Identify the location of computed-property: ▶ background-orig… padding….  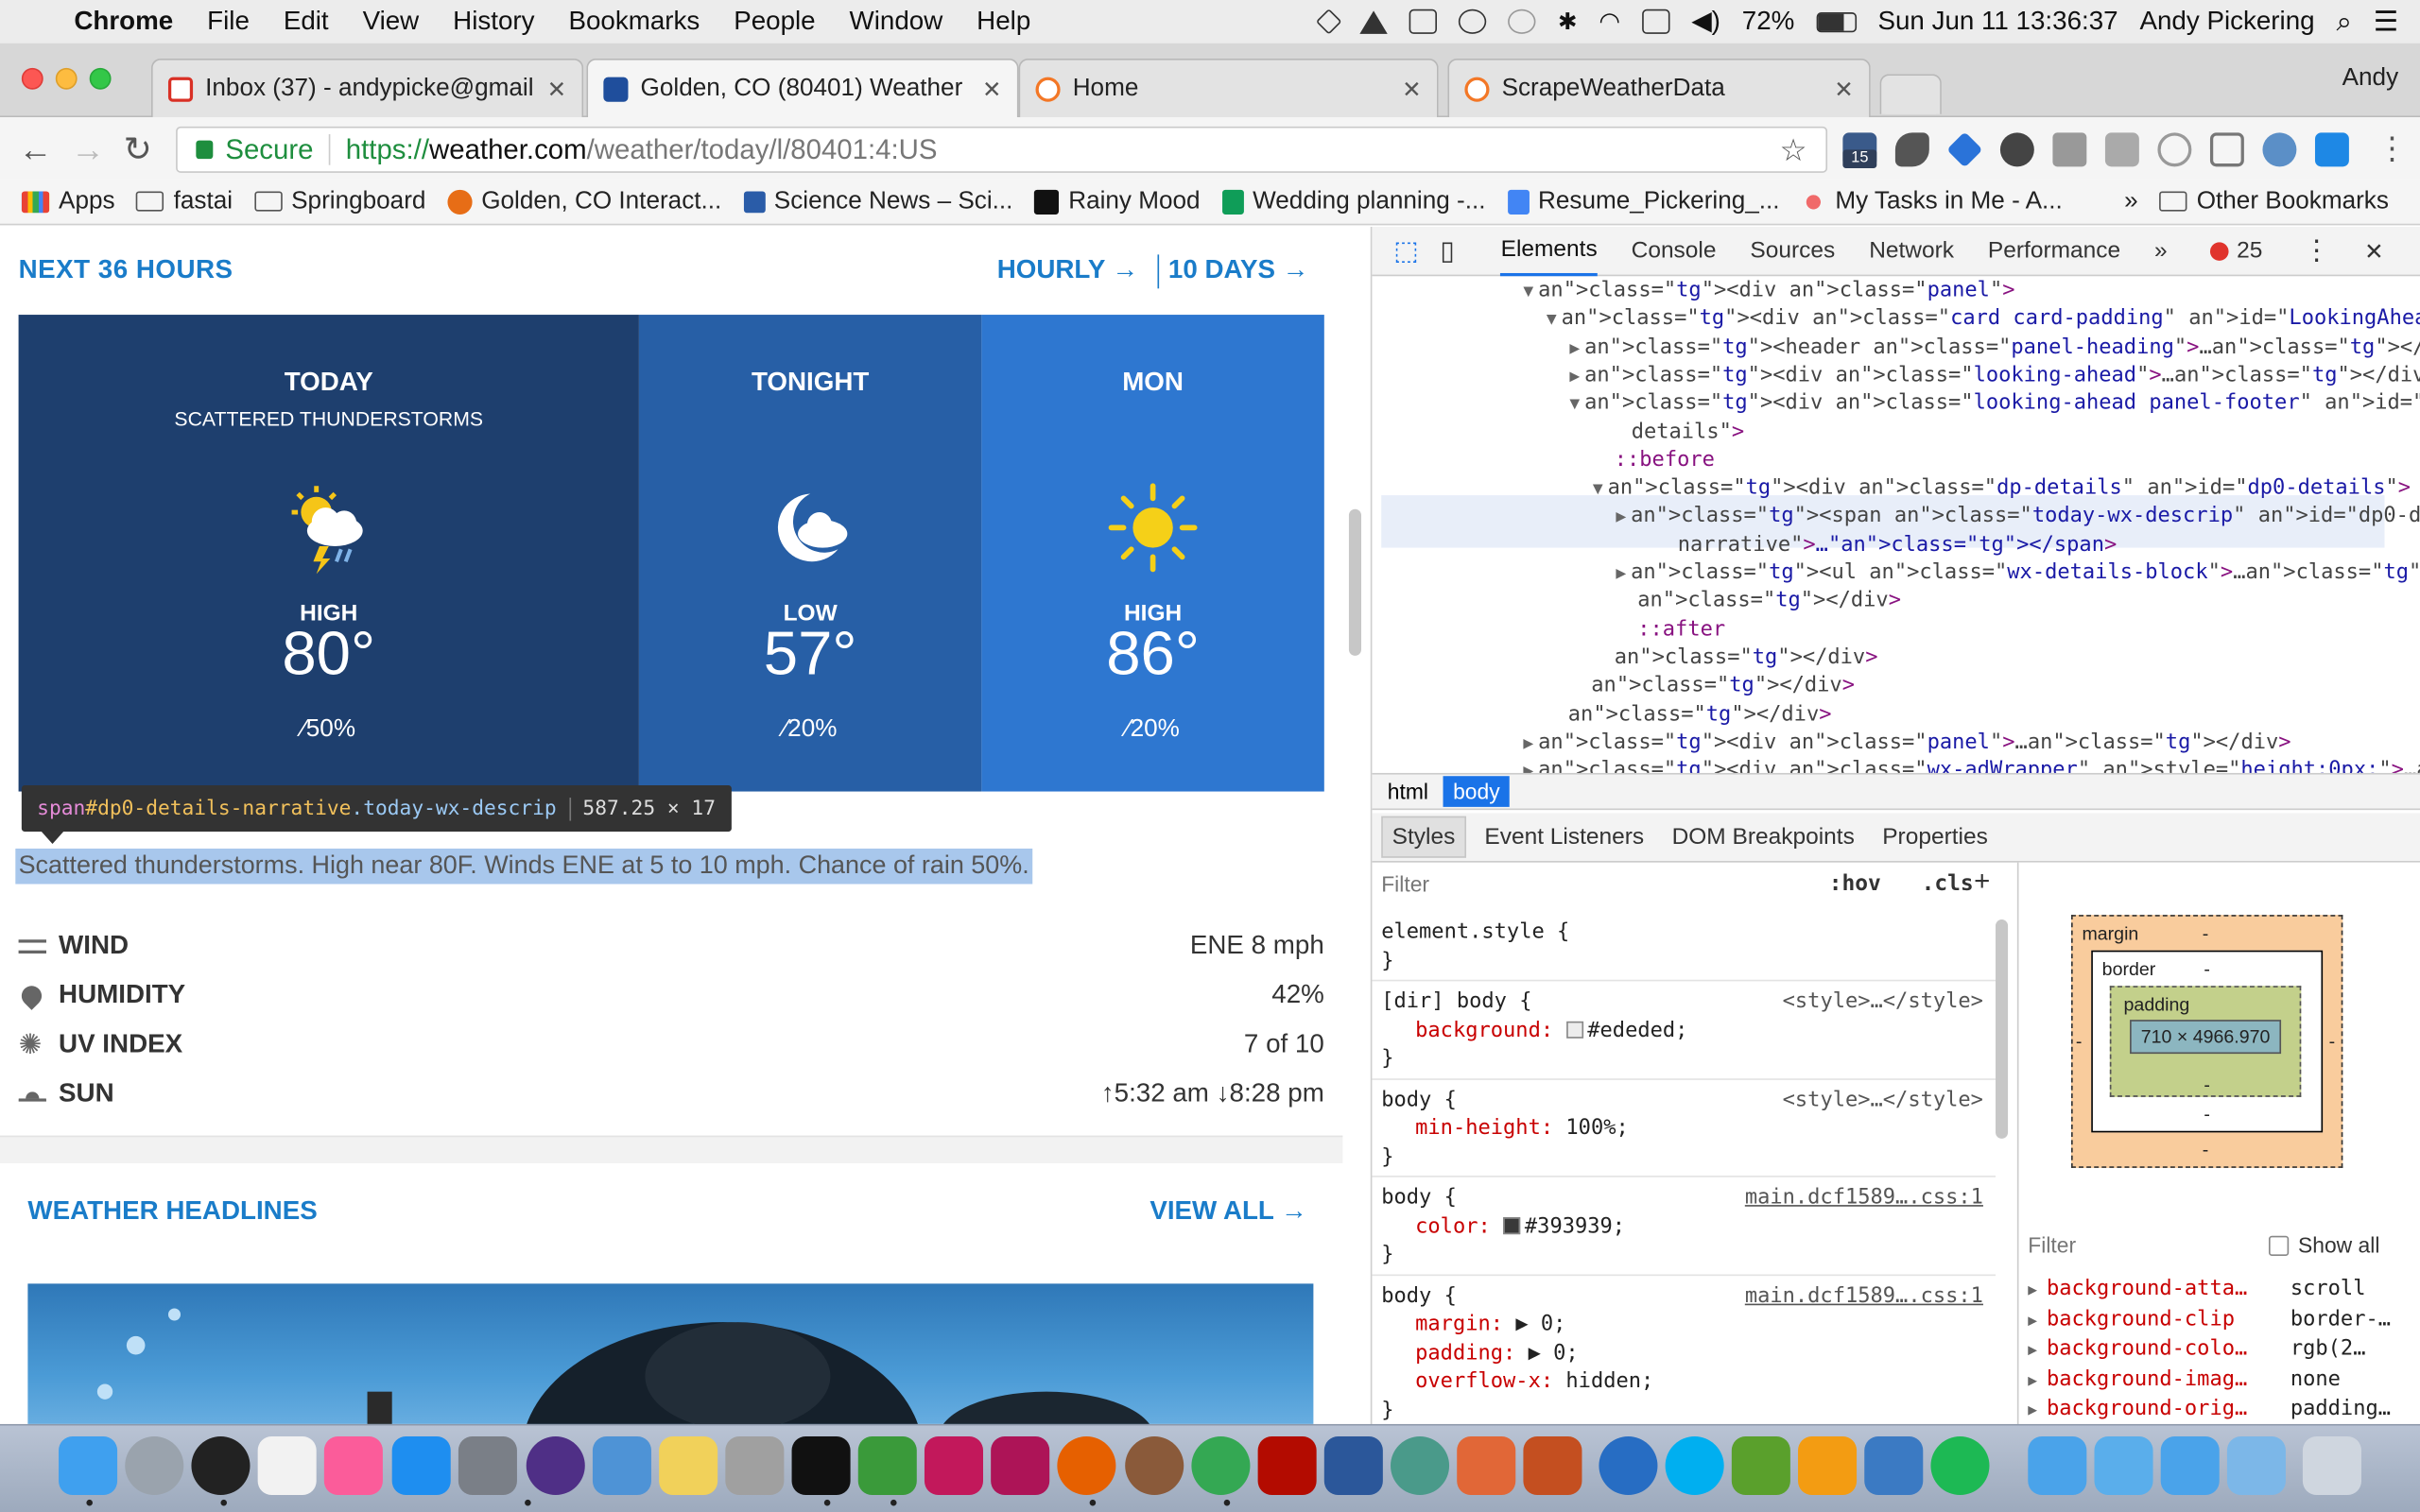
(2220, 1409).